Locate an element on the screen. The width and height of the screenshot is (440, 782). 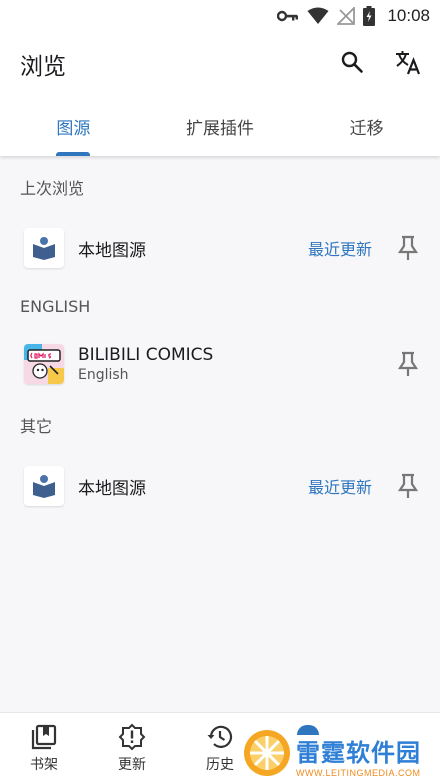
updates-icon is located at coordinates (132, 737).